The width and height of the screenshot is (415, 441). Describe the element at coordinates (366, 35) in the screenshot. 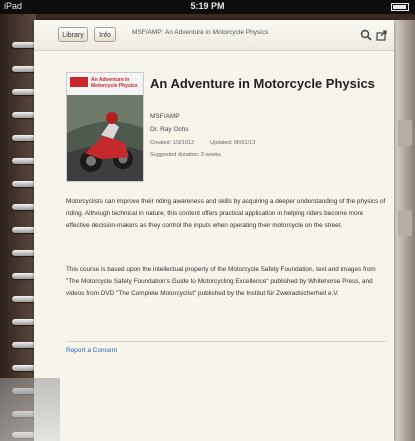

I see `search-icon` at that location.